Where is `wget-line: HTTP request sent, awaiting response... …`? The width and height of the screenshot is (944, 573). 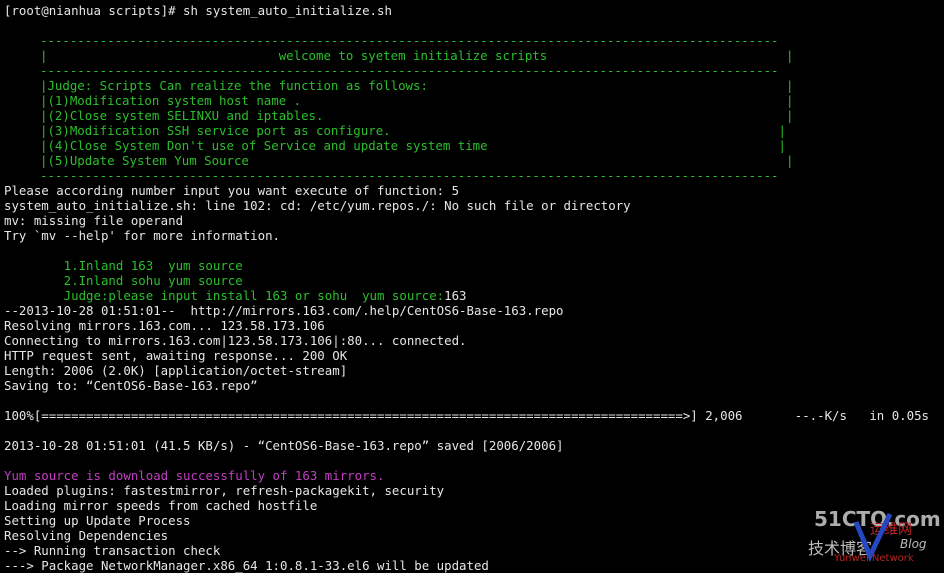
wget-line: HTTP request sent, awaiting response... … is located at coordinates (176, 355).